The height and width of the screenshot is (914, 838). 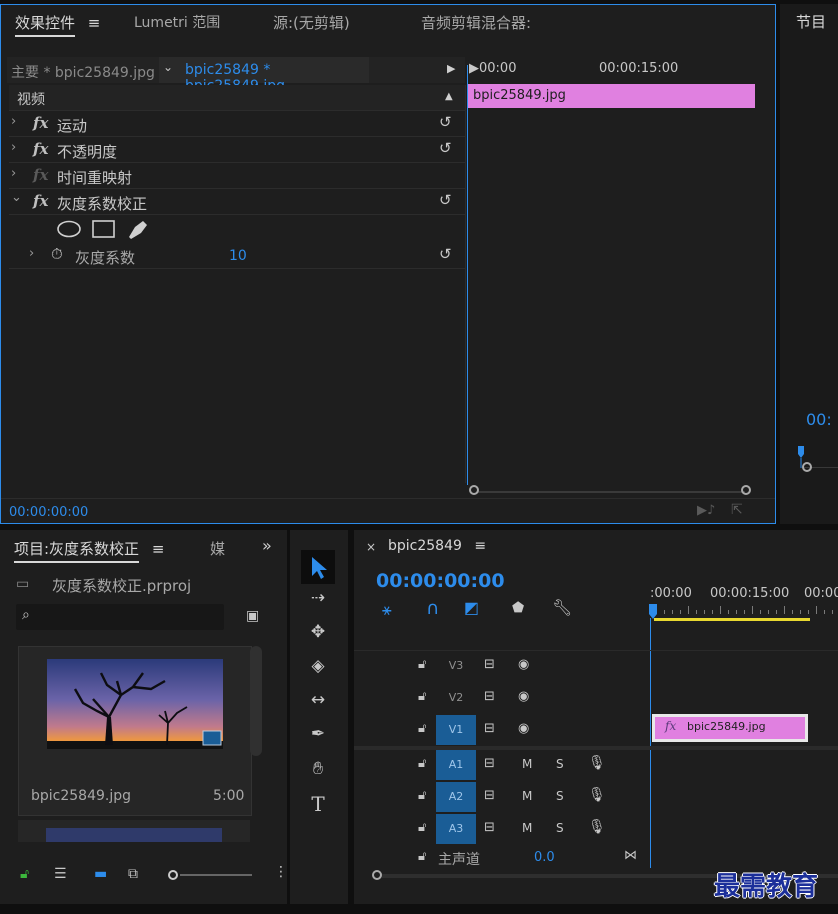 What do you see at coordinates (471, 607) in the screenshot?
I see `linked-selection-icon: ◩` at bounding box center [471, 607].